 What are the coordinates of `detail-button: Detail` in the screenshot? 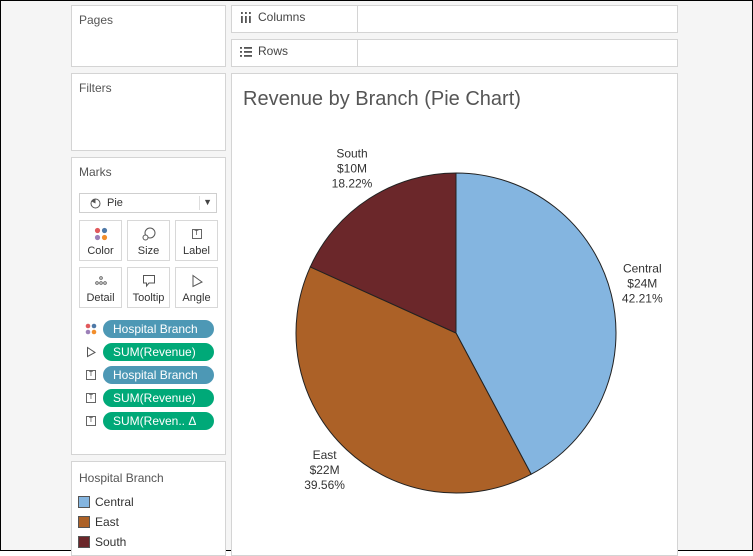 It's located at (100, 287).